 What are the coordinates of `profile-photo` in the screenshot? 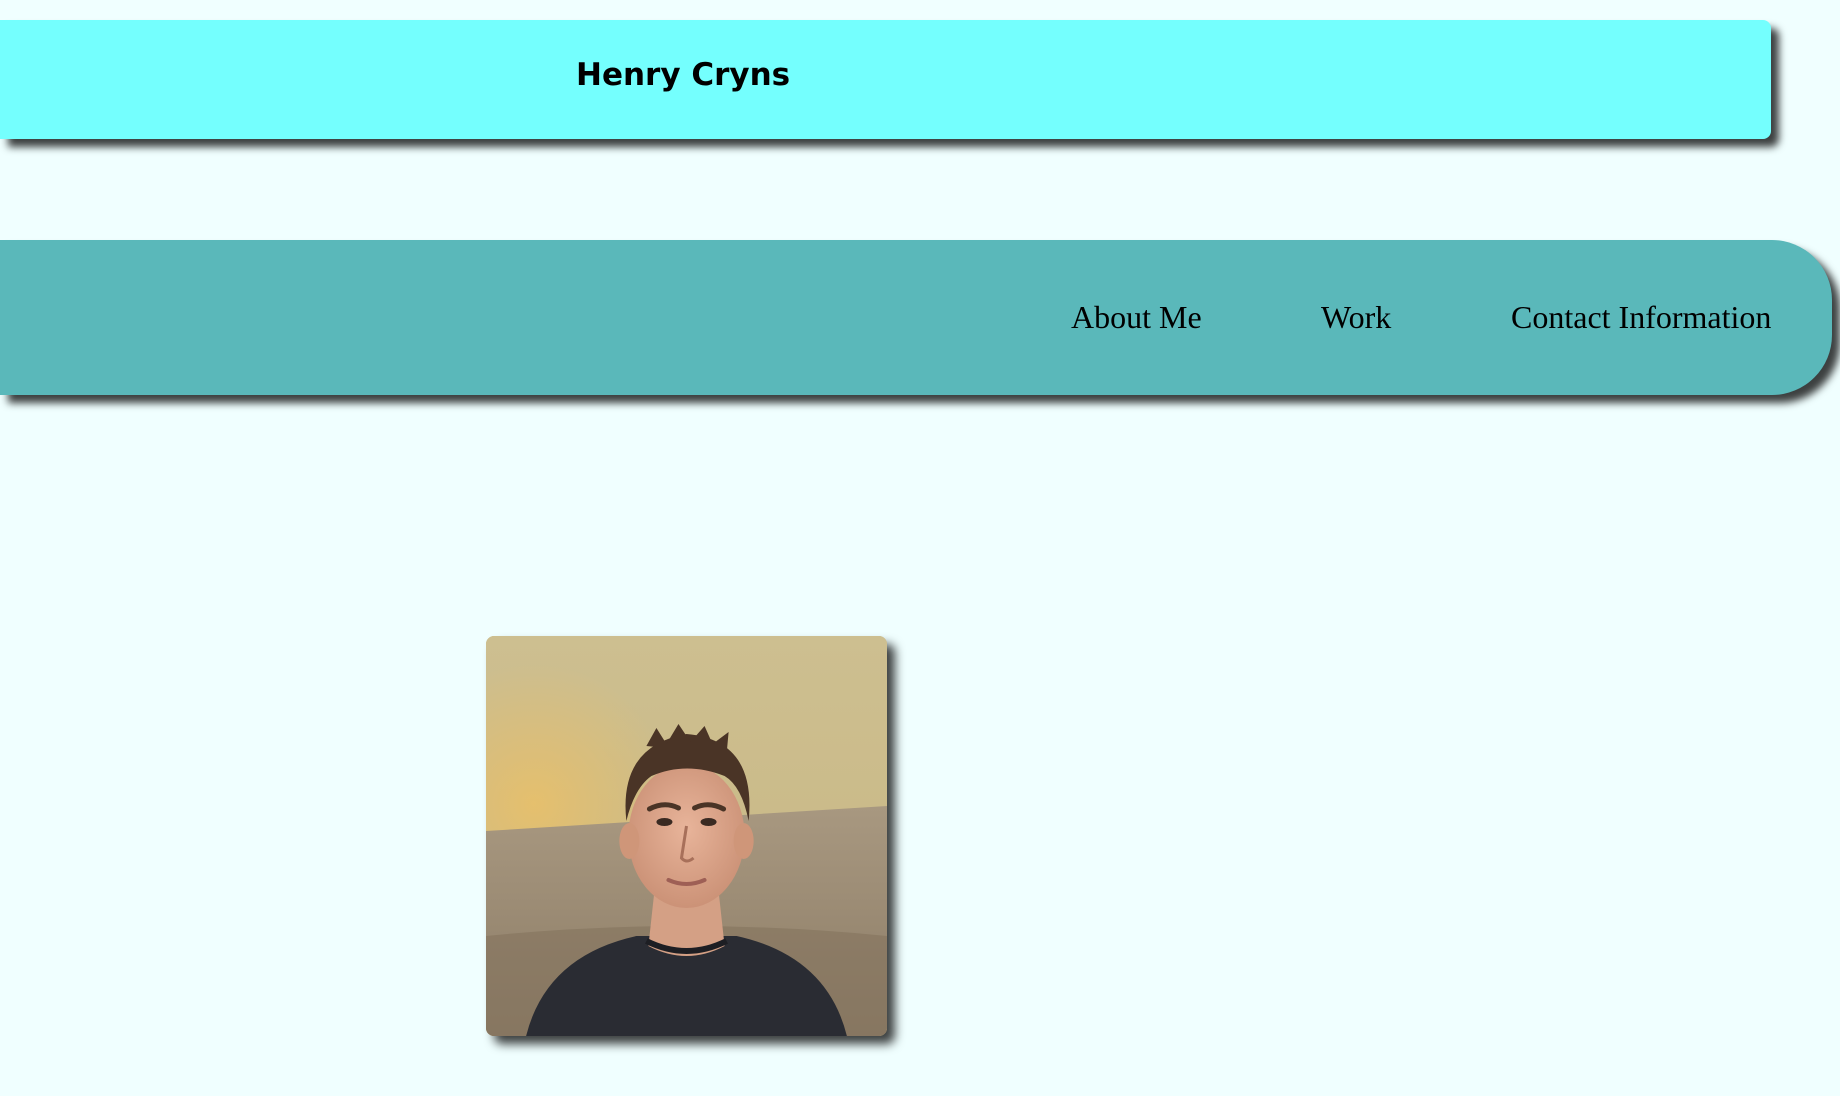 It's located at (686, 836).